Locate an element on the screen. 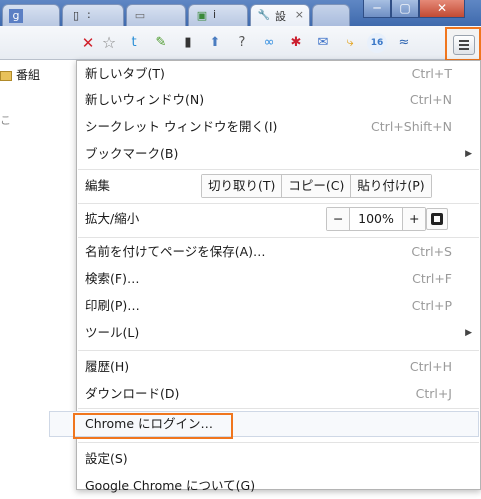 The width and height of the screenshot is (481, 499). bookmark-folder: 番組 is located at coordinates (20, 74).